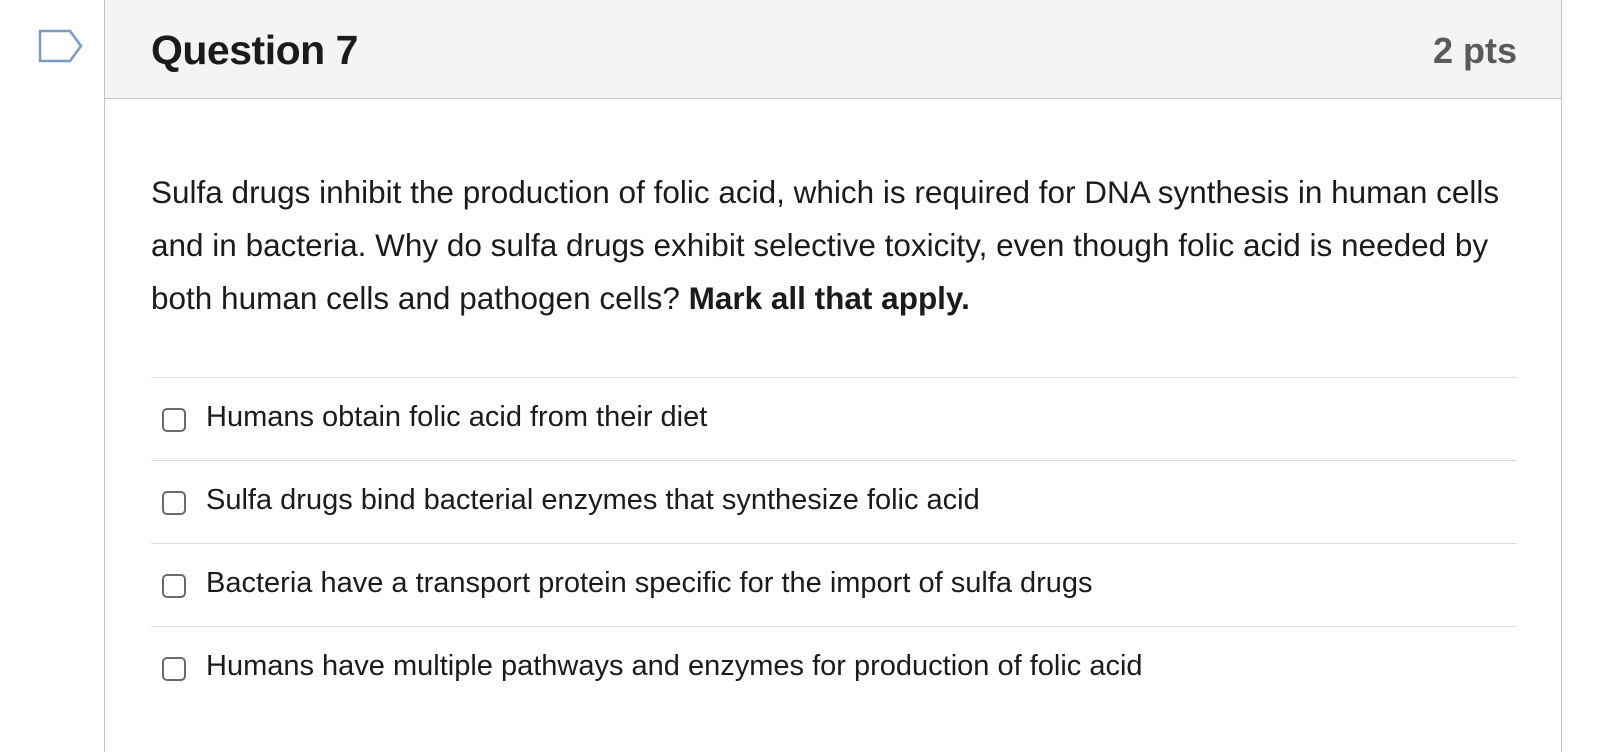 The width and height of the screenshot is (1599, 752). What do you see at coordinates (61, 46) in the screenshot?
I see `flag-question-icon` at bounding box center [61, 46].